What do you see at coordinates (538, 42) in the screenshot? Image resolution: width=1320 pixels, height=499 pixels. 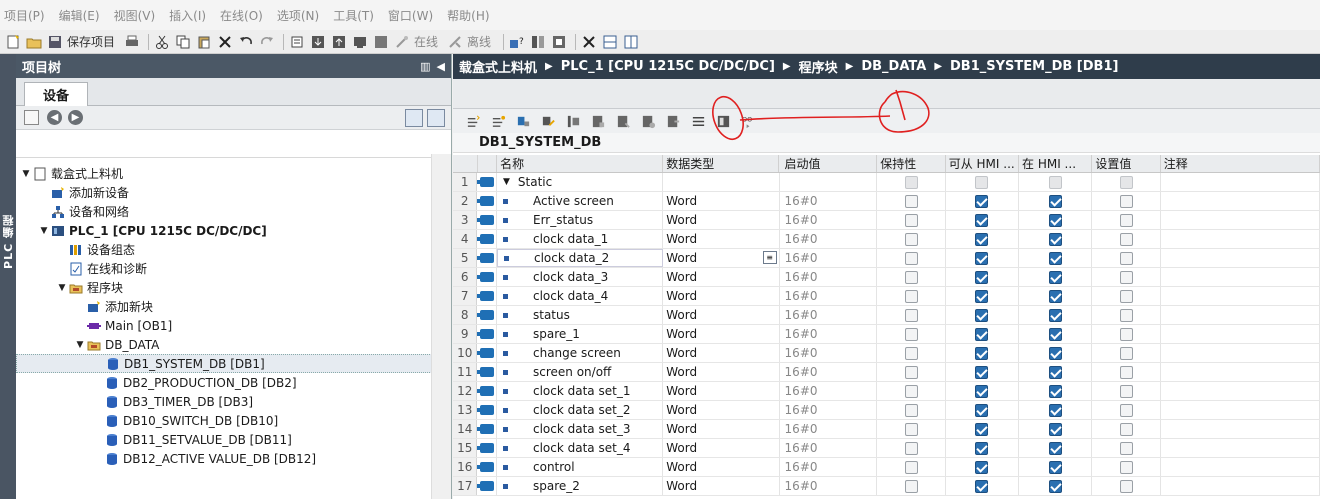 I see `cross-reference-icon` at bounding box center [538, 42].